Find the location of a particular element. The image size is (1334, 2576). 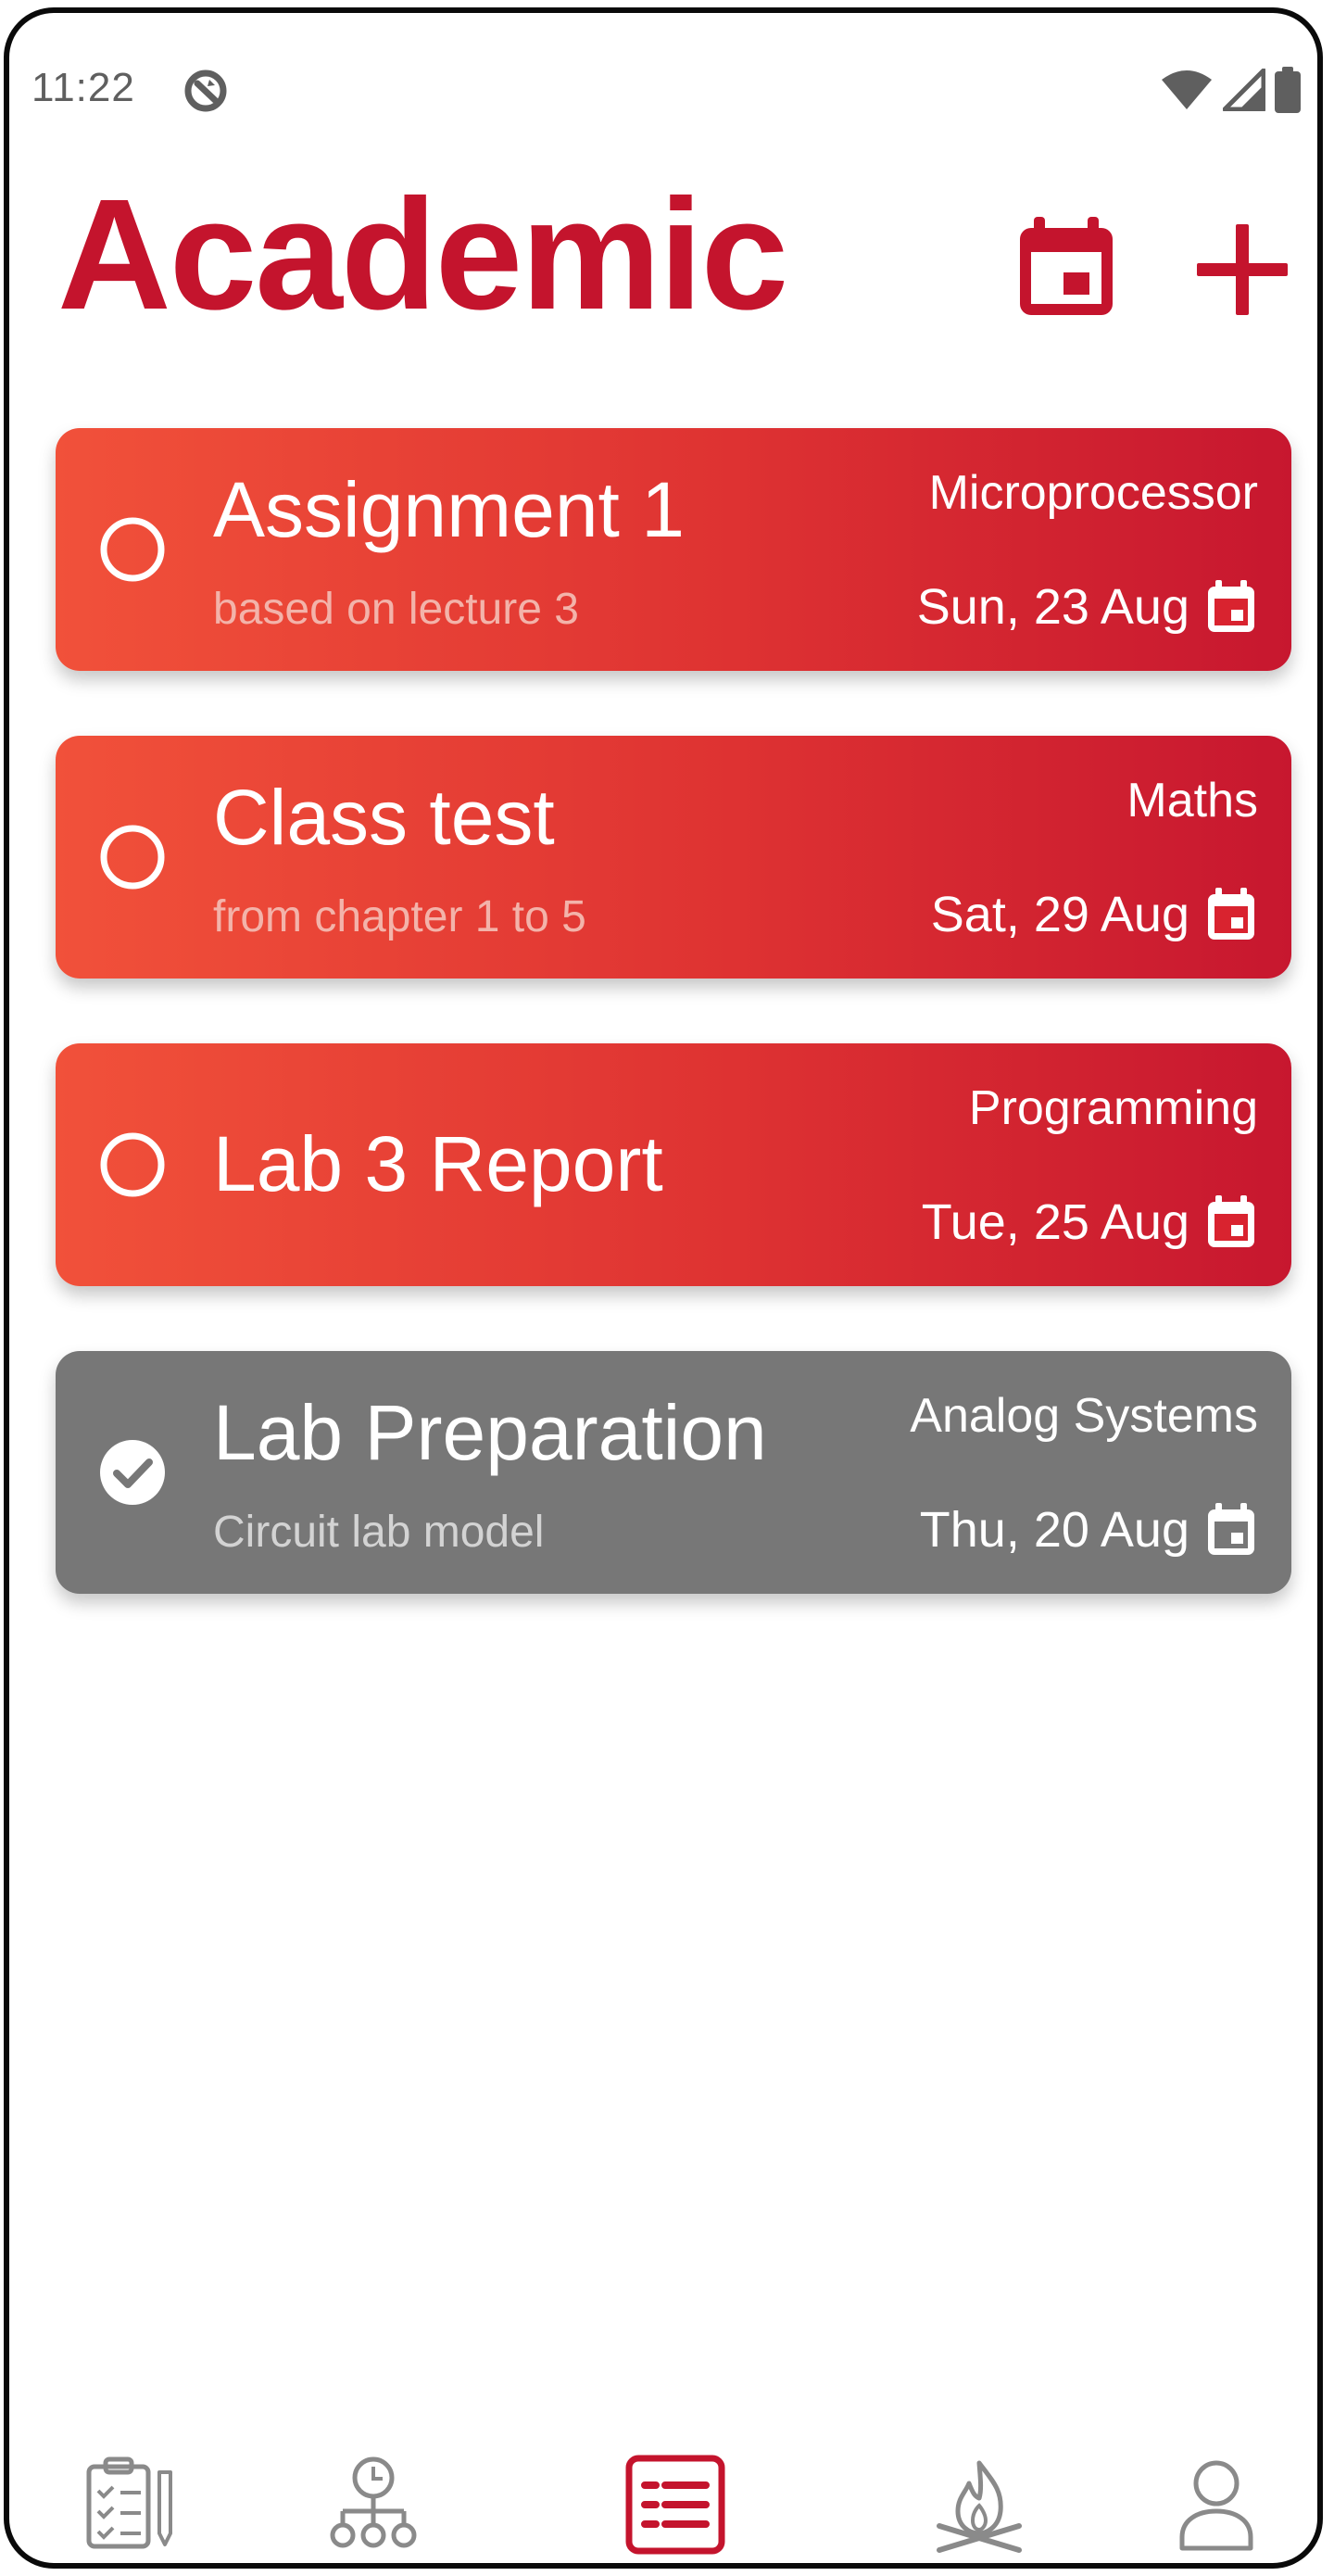

task-description: Circuit lab model is located at coordinates (379, 1532).